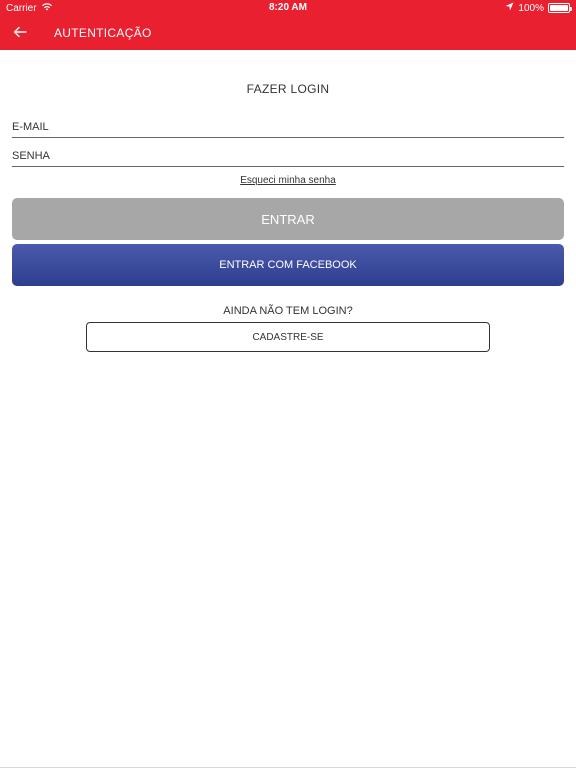 Image resolution: width=576 pixels, height=768 pixels. Describe the element at coordinates (288, 311) in the screenshot. I see `no-account-label: AINDA NÃO TEM LOGIN?` at that location.